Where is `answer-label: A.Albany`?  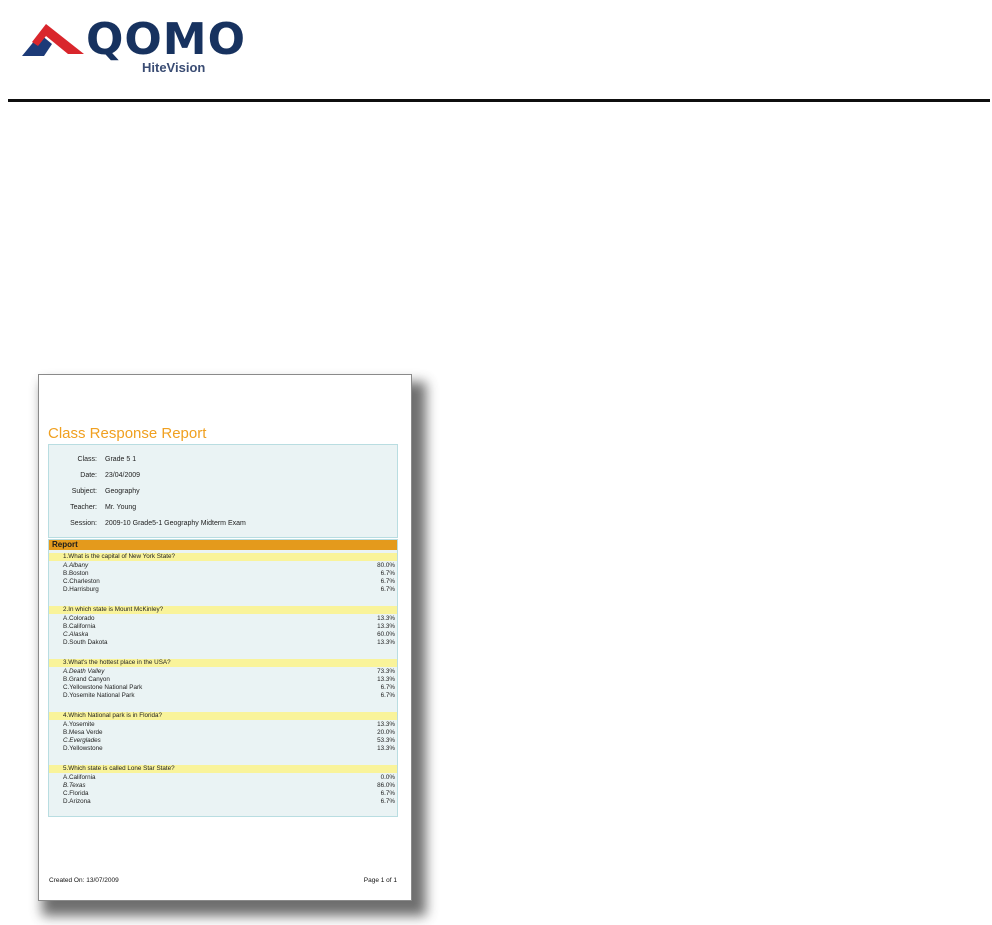 answer-label: A.Albany is located at coordinates (76, 565).